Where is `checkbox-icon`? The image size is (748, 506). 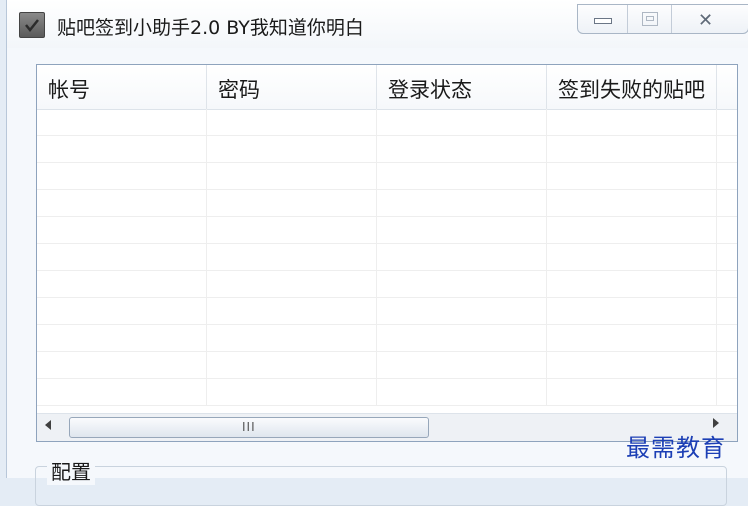
checkbox-icon is located at coordinates (32, 25).